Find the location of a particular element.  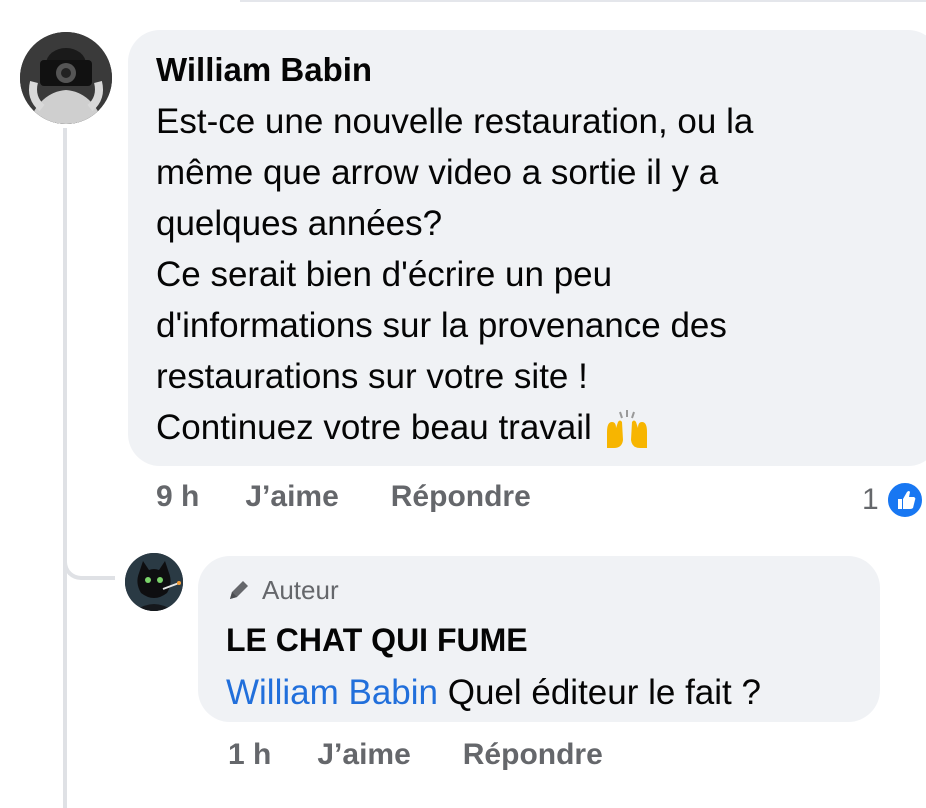

reaction-summary: 1 is located at coordinates (893, 500).